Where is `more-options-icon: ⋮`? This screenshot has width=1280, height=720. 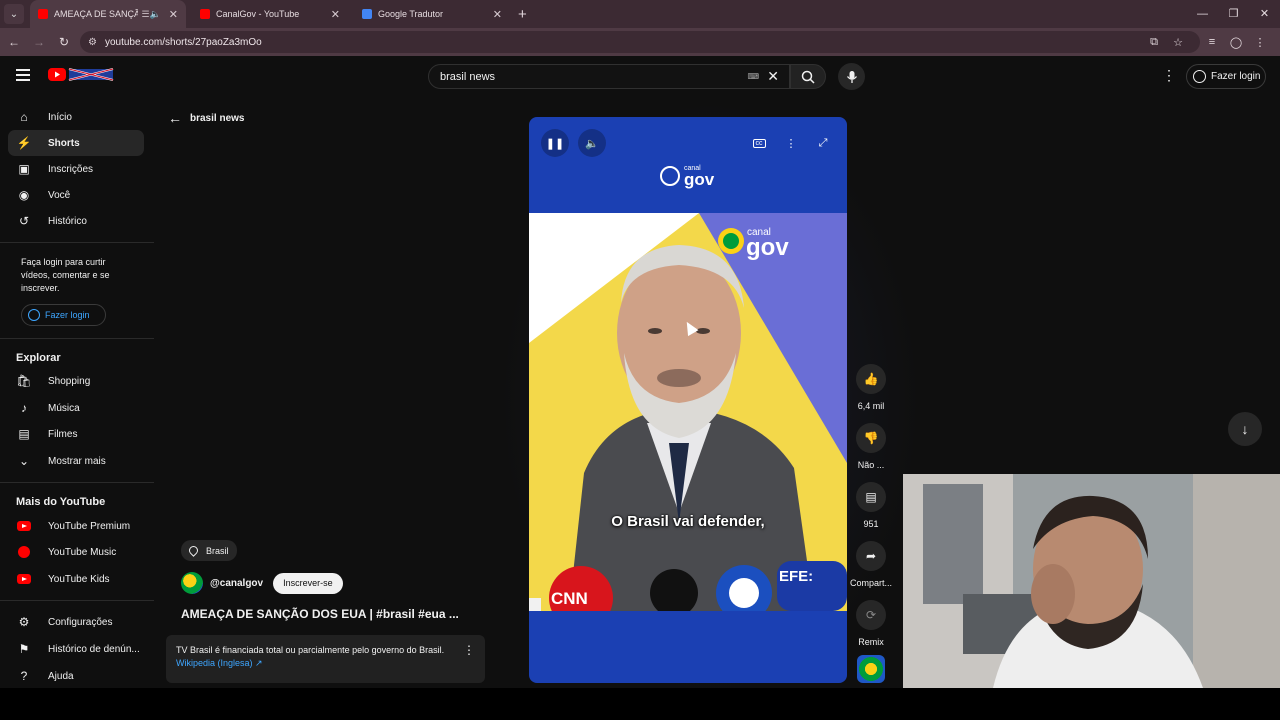 more-options-icon: ⋮ is located at coordinates (791, 143).